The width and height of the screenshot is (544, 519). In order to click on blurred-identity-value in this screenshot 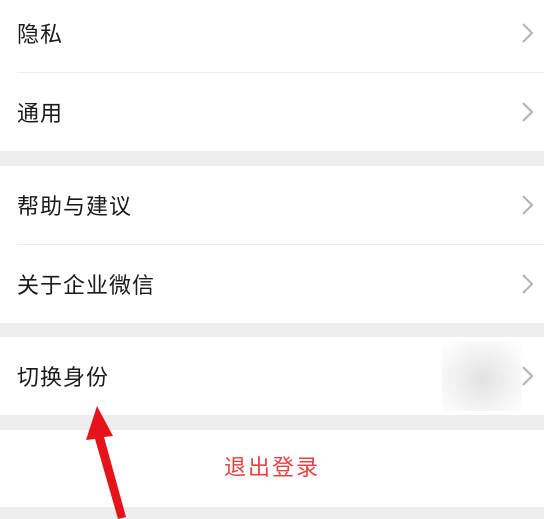, I will do `click(482, 376)`.